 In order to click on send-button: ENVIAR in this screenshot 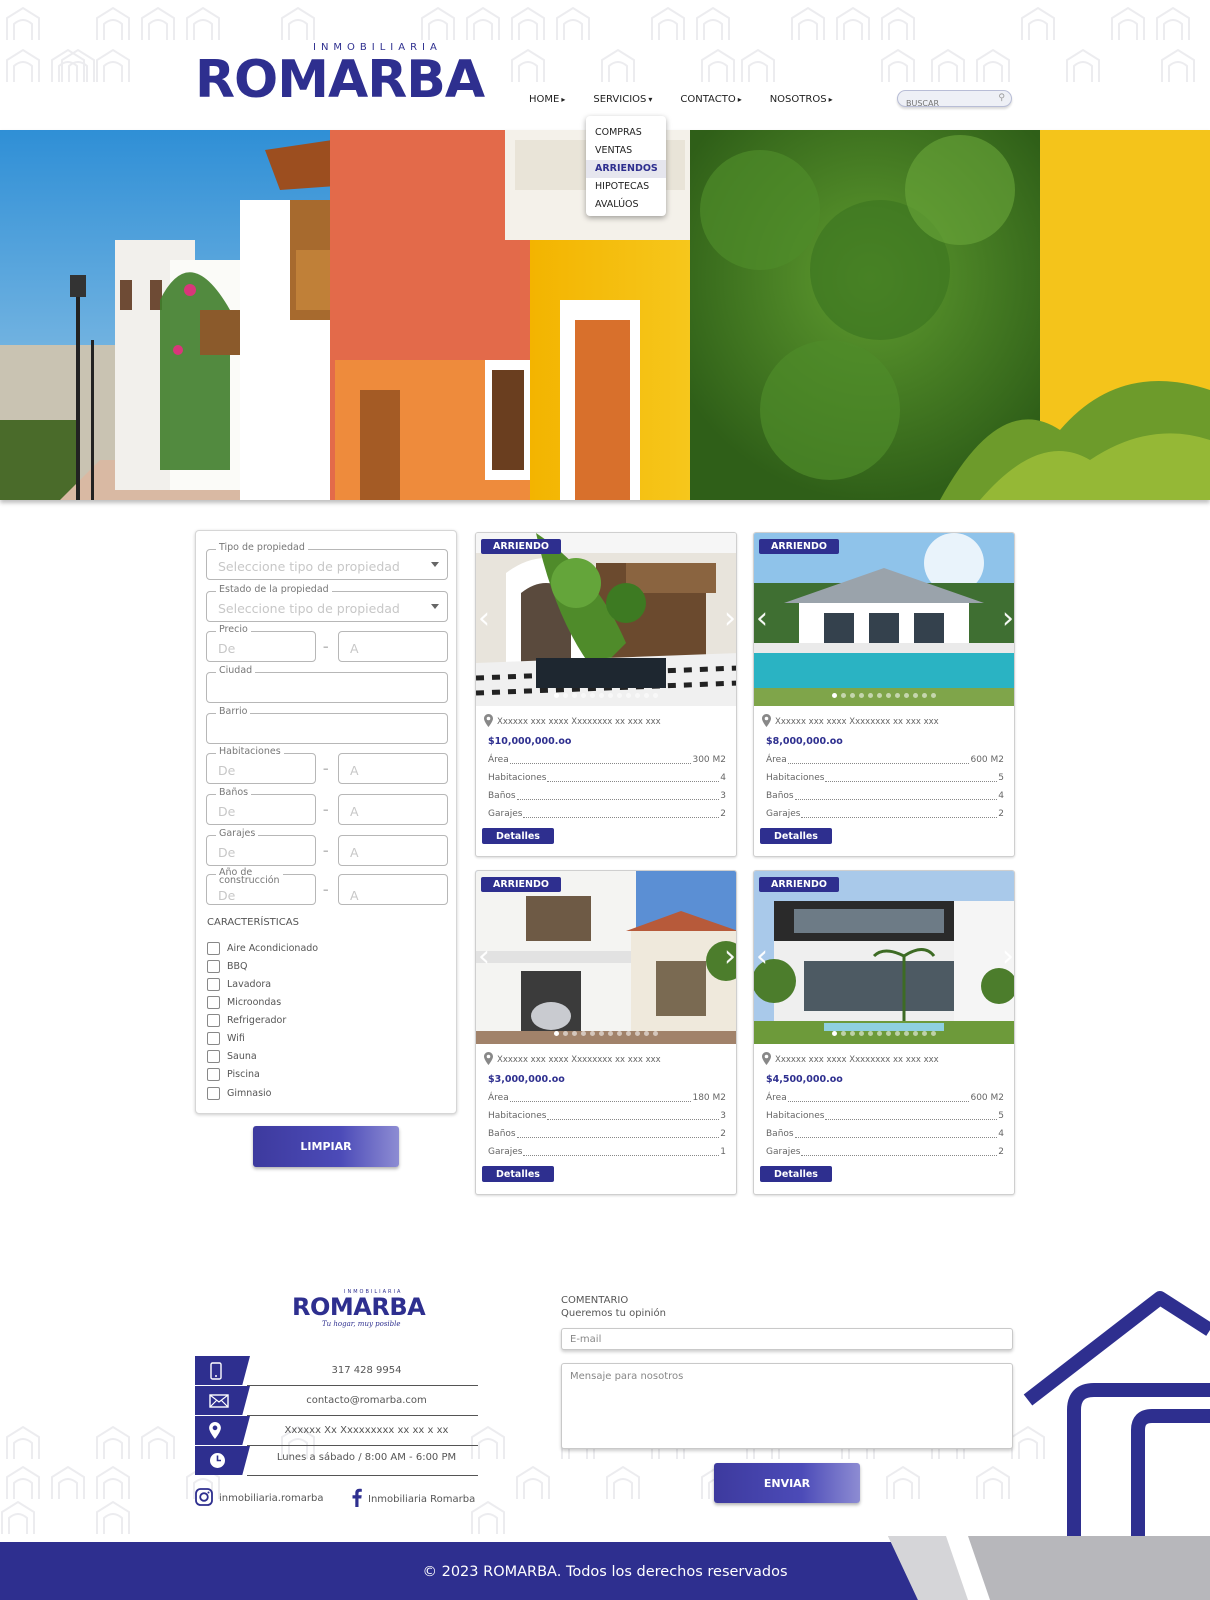, I will do `click(787, 1483)`.